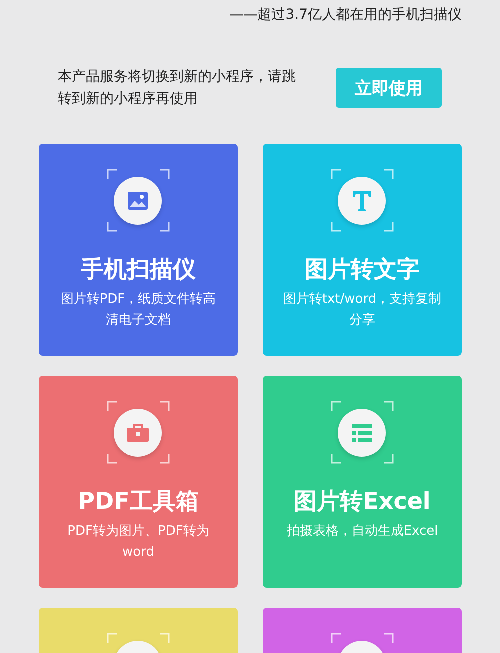 The height and width of the screenshot is (653, 500). I want to click on toolbox-icon, so click(138, 433).